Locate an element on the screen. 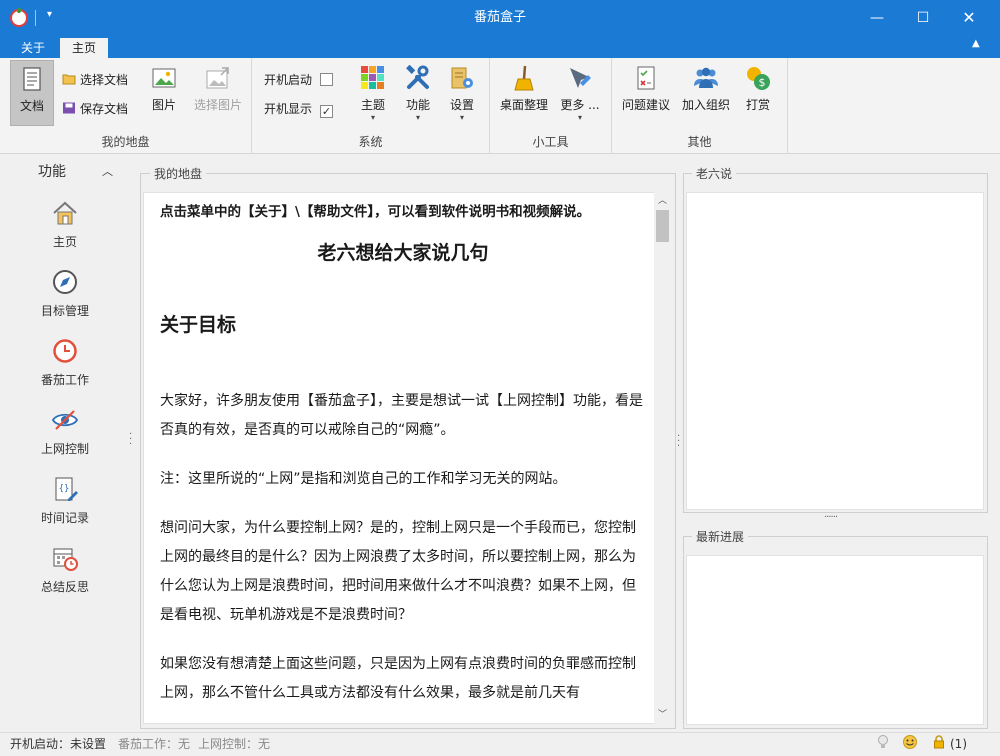  picture-icon is located at coordinates (164, 78).